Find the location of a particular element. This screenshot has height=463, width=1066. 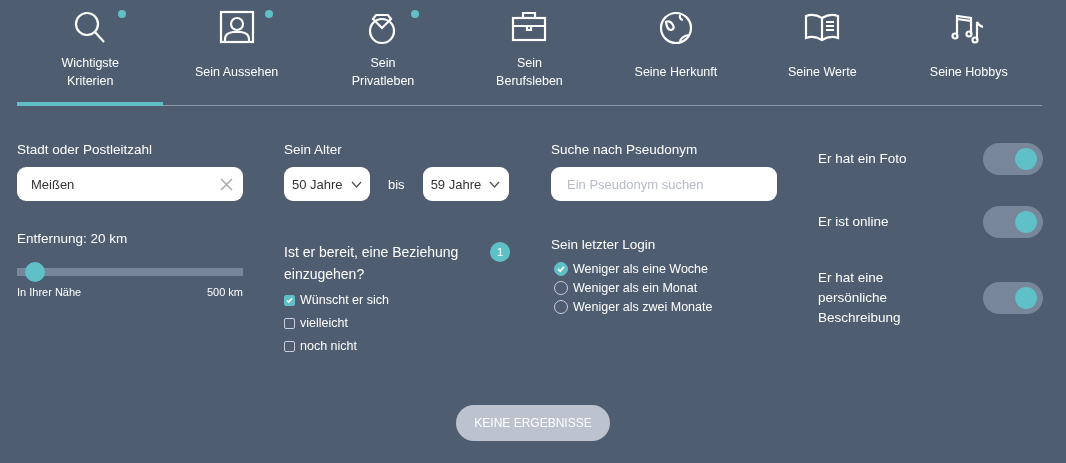

radio-option: Weniger als eine Woche is located at coordinates (665, 269).